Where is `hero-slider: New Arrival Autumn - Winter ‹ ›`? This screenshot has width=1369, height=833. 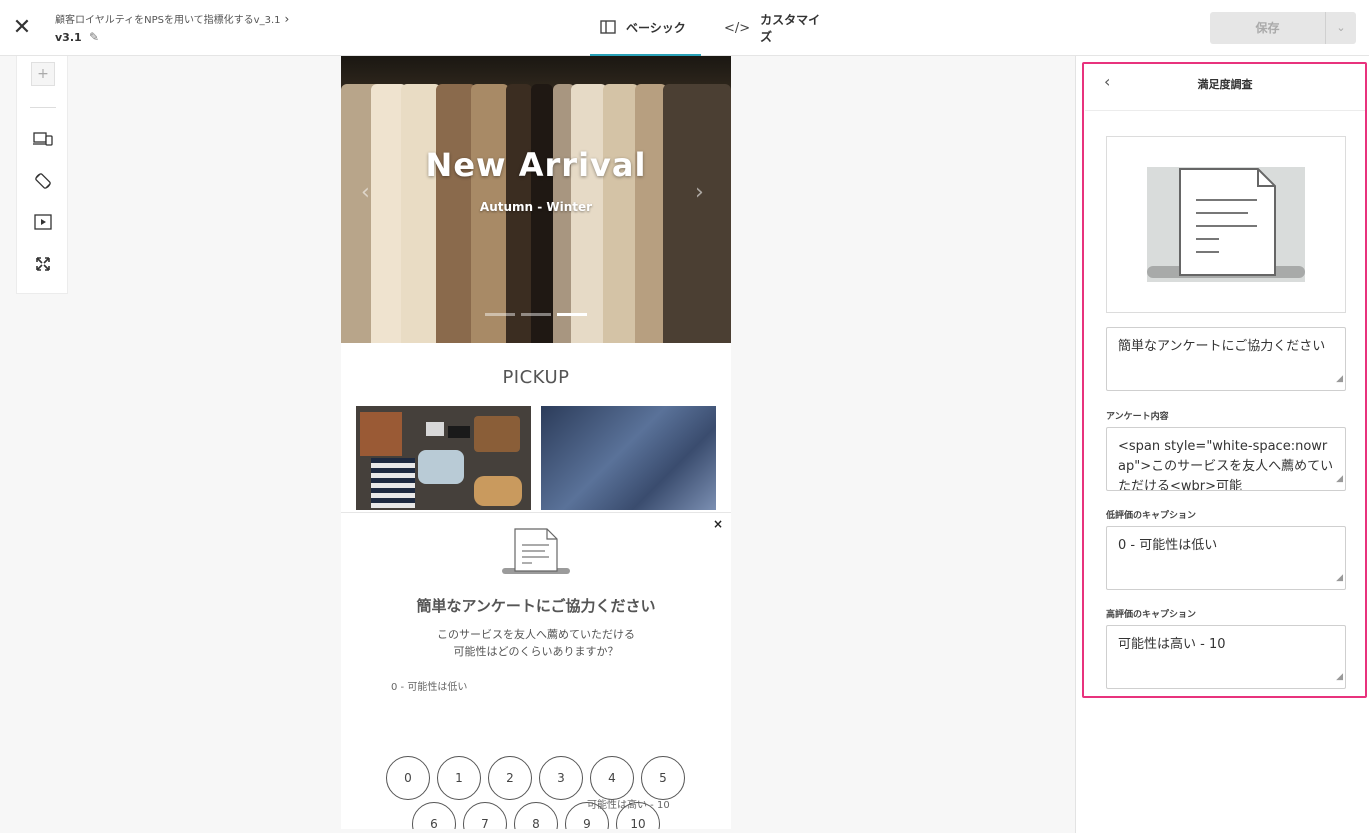 hero-slider: New Arrival Autumn - Winter ‹ › is located at coordinates (536, 199).